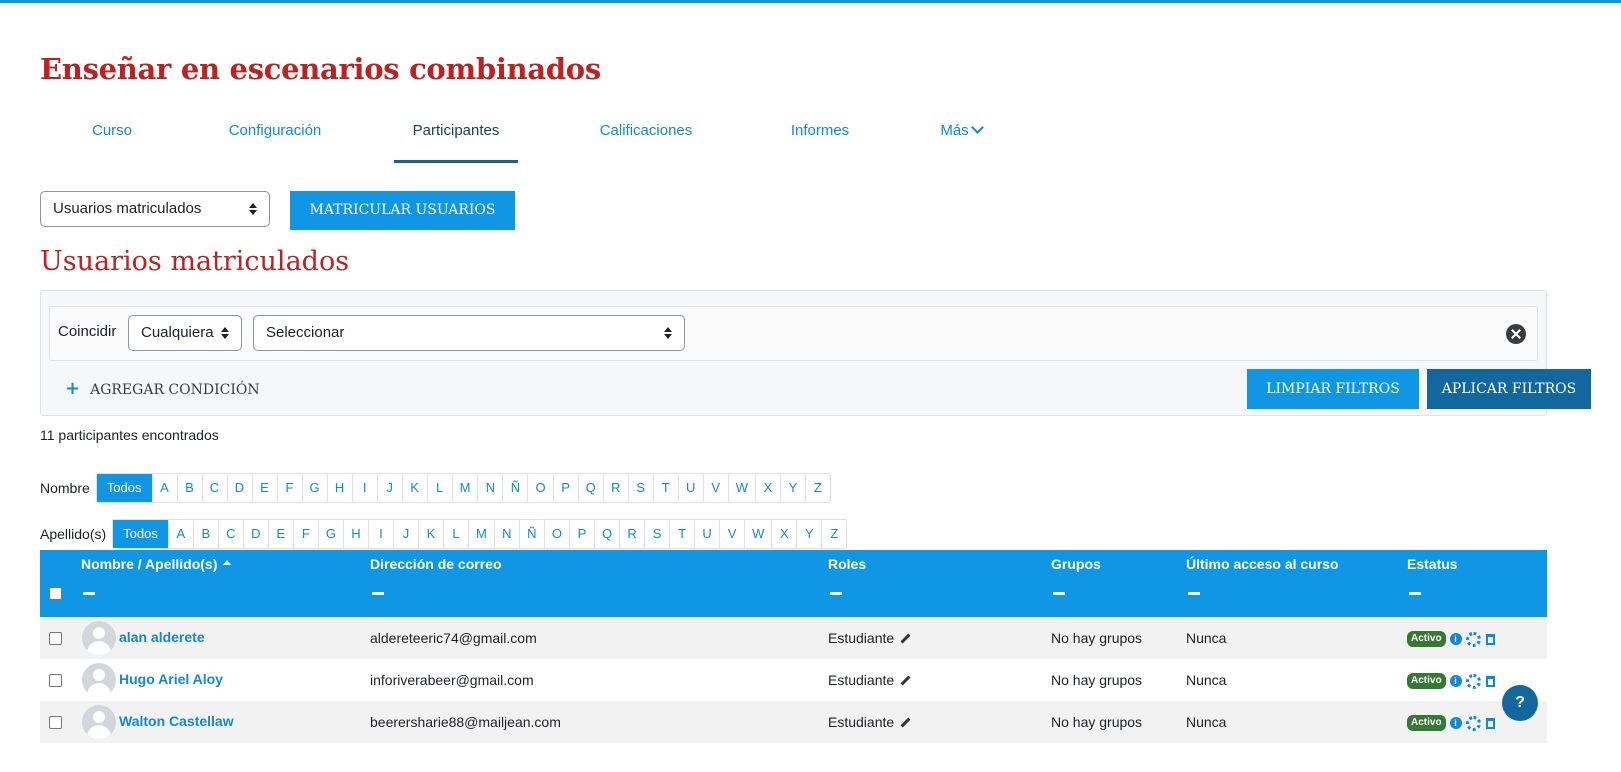 The width and height of the screenshot is (1621, 772). What do you see at coordinates (456, 134) in the screenshot?
I see `tab-participantes: Participantes` at bounding box center [456, 134].